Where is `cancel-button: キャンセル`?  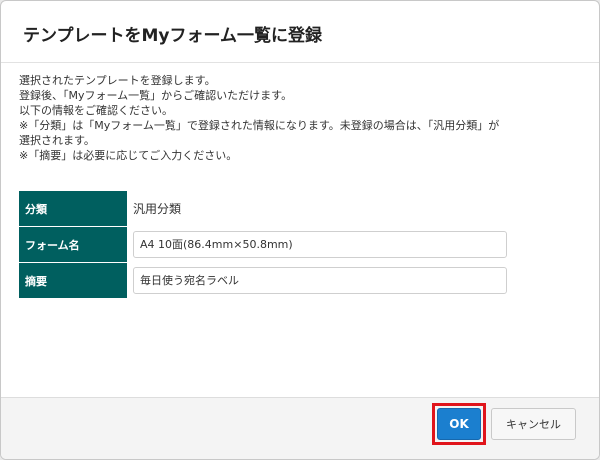 cancel-button: キャンセル is located at coordinates (533, 424).